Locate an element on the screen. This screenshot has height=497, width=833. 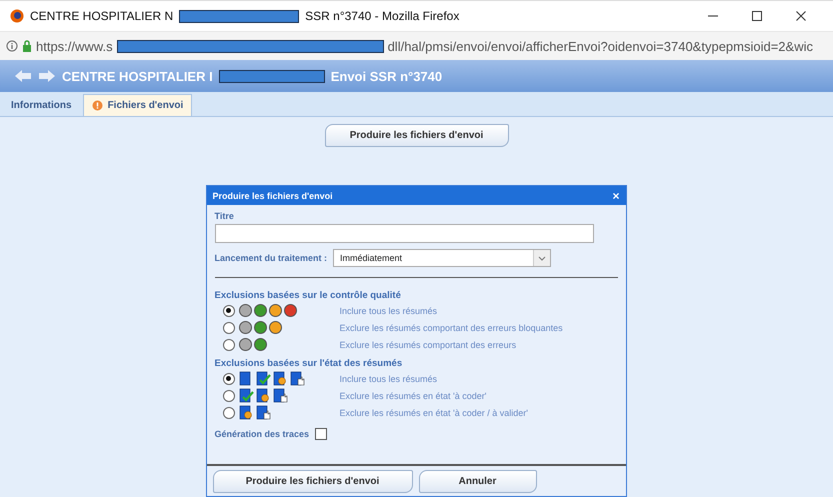
launch-dropdown: Immédiatement is located at coordinates (442, 258).